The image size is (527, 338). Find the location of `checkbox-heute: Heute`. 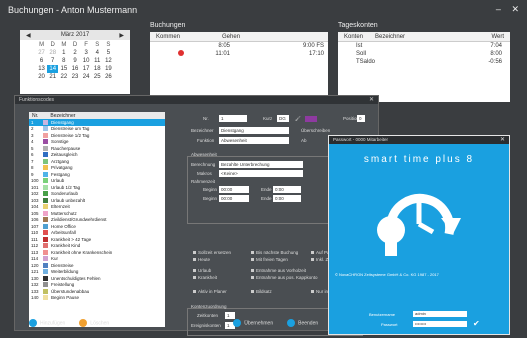

checkbox-heute: Heute is located at coordinates (201, 259).